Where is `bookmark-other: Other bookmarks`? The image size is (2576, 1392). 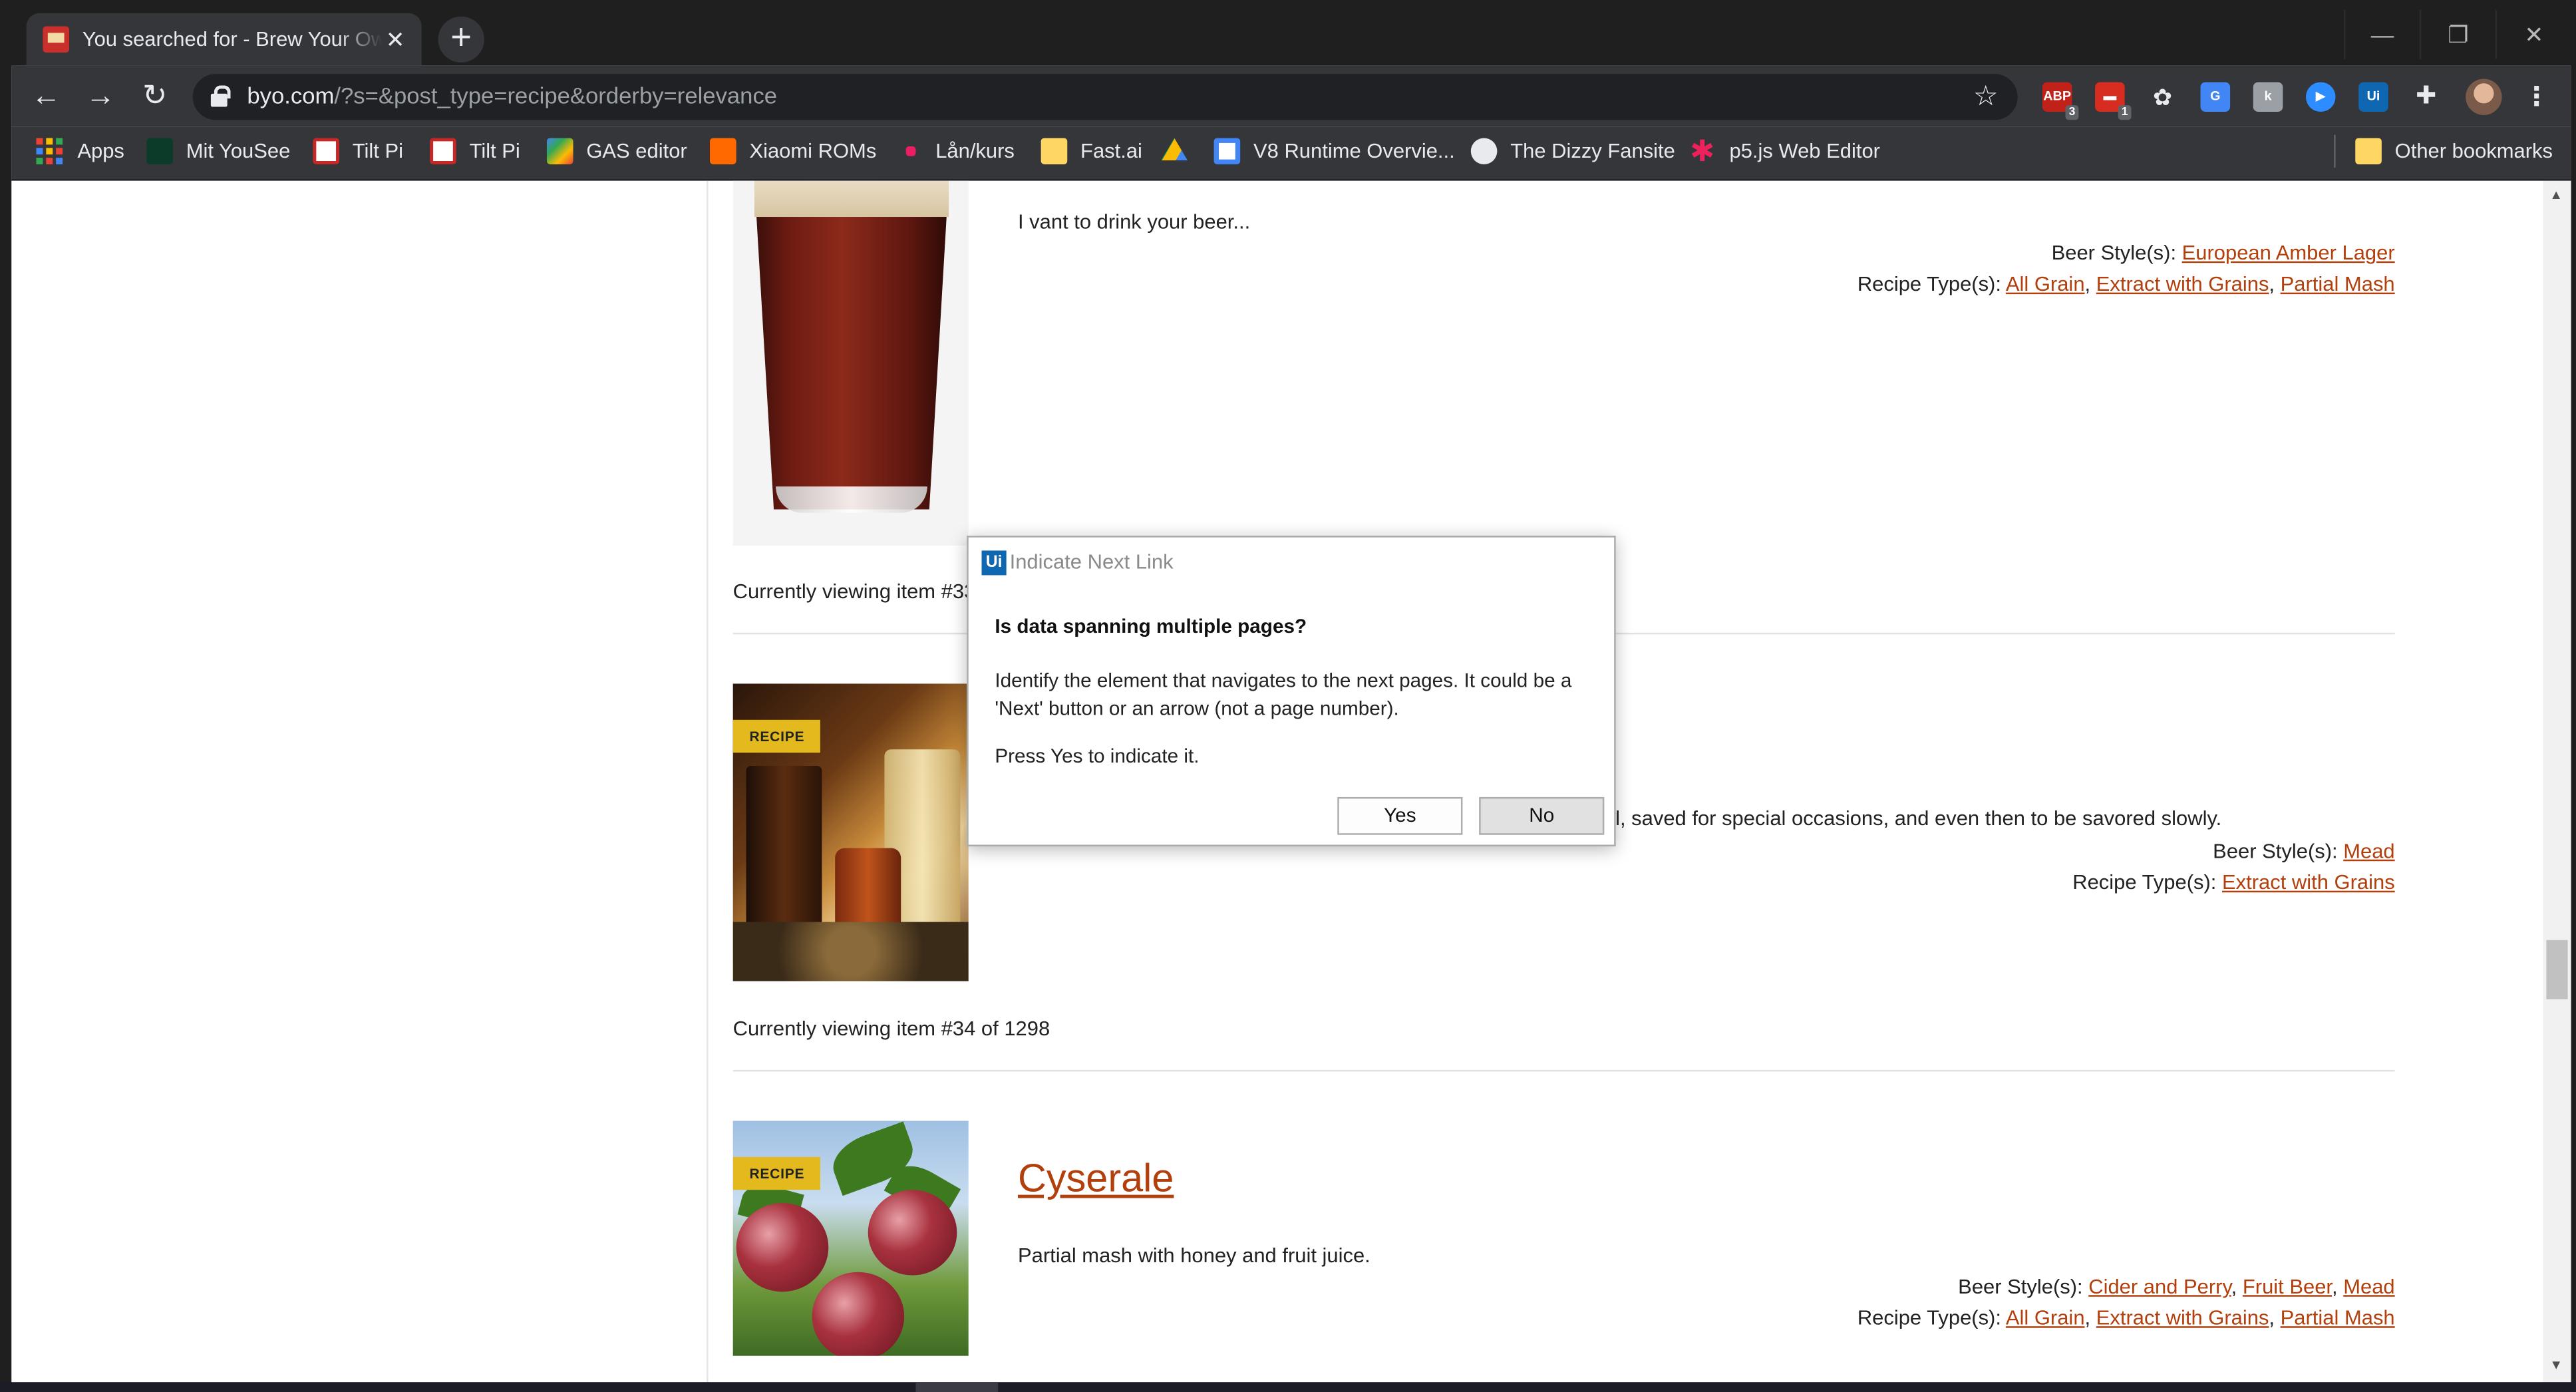 bookmark-other: Other bookmarks is located at coordinates (2454, 151).